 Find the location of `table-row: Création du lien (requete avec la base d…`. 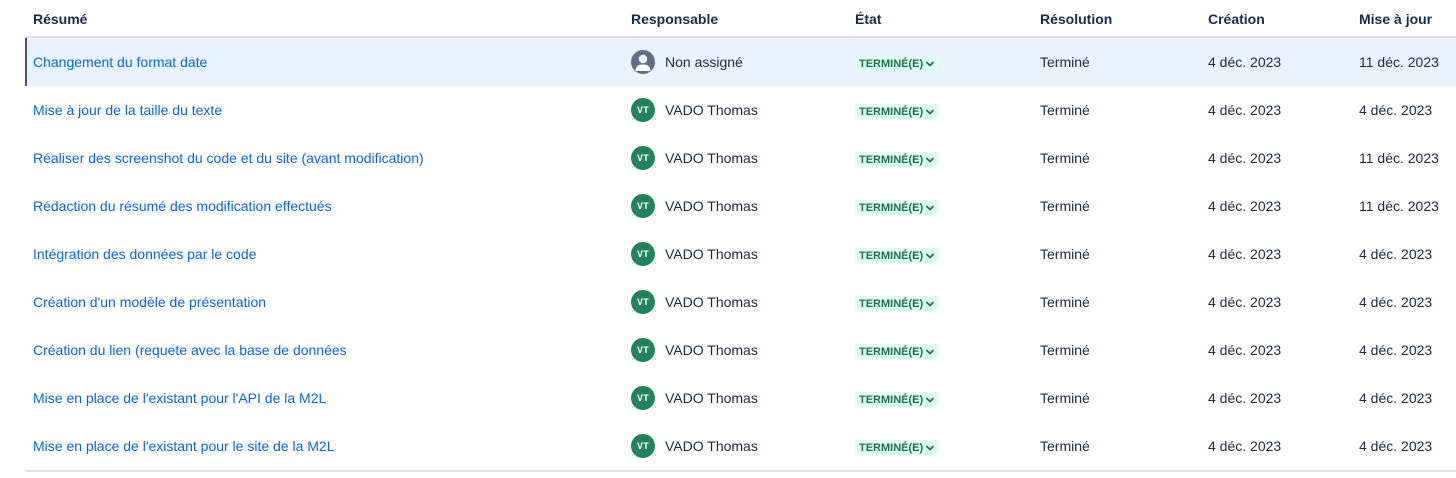

table-row: Création du lien (requete avec la base d… is located at coordinates (740, 350).